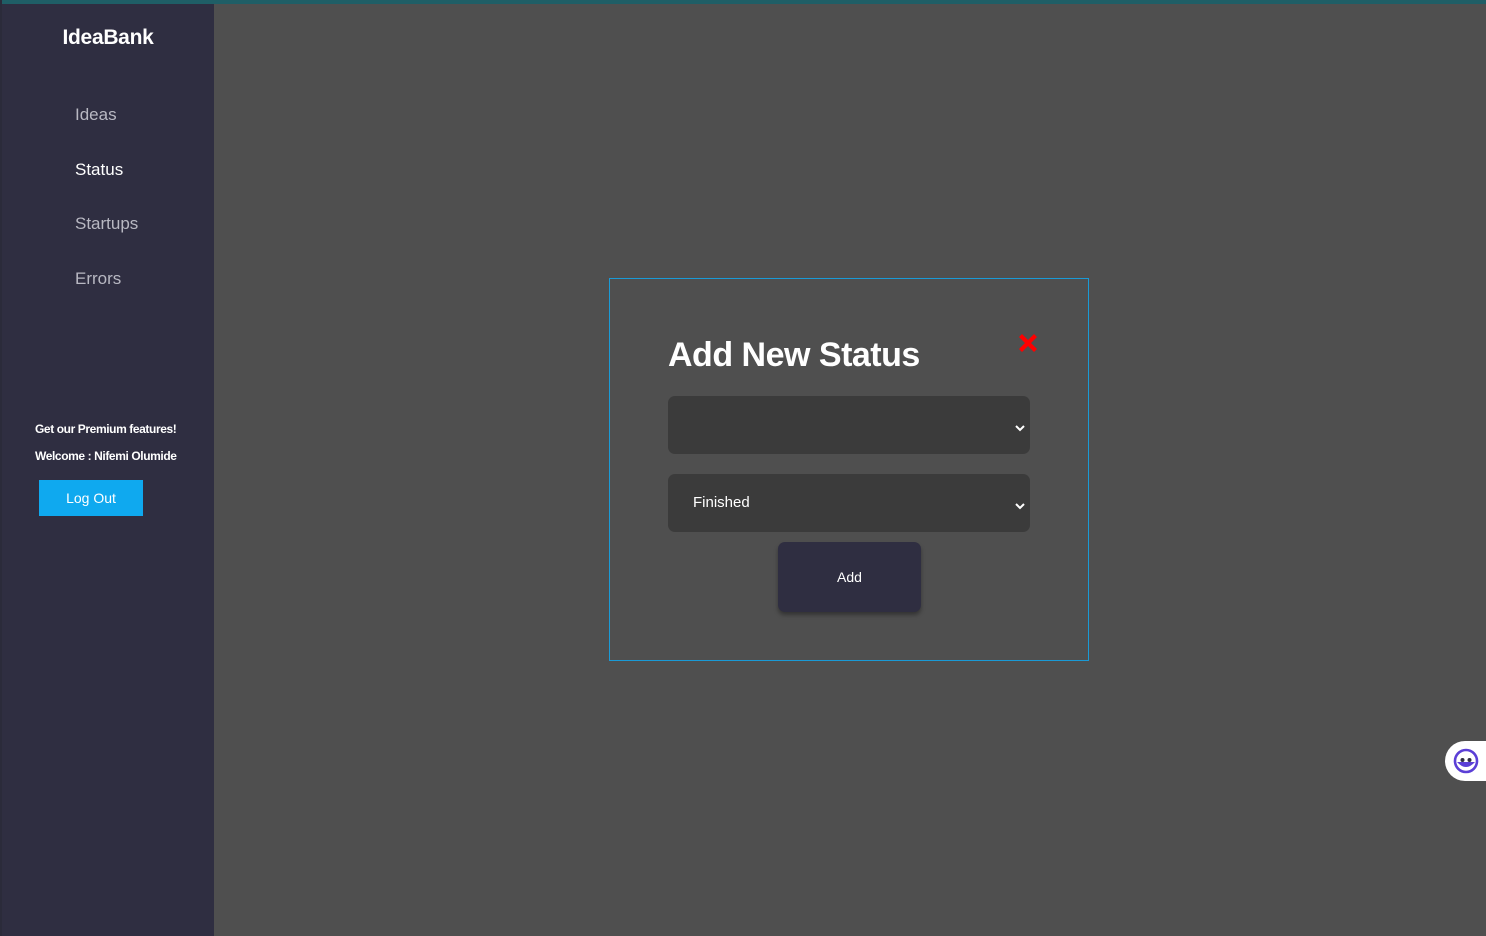 The image size is (1486, 936). I want to click on add-status-modal: Add New Status Finished Add, so click(849, 469).